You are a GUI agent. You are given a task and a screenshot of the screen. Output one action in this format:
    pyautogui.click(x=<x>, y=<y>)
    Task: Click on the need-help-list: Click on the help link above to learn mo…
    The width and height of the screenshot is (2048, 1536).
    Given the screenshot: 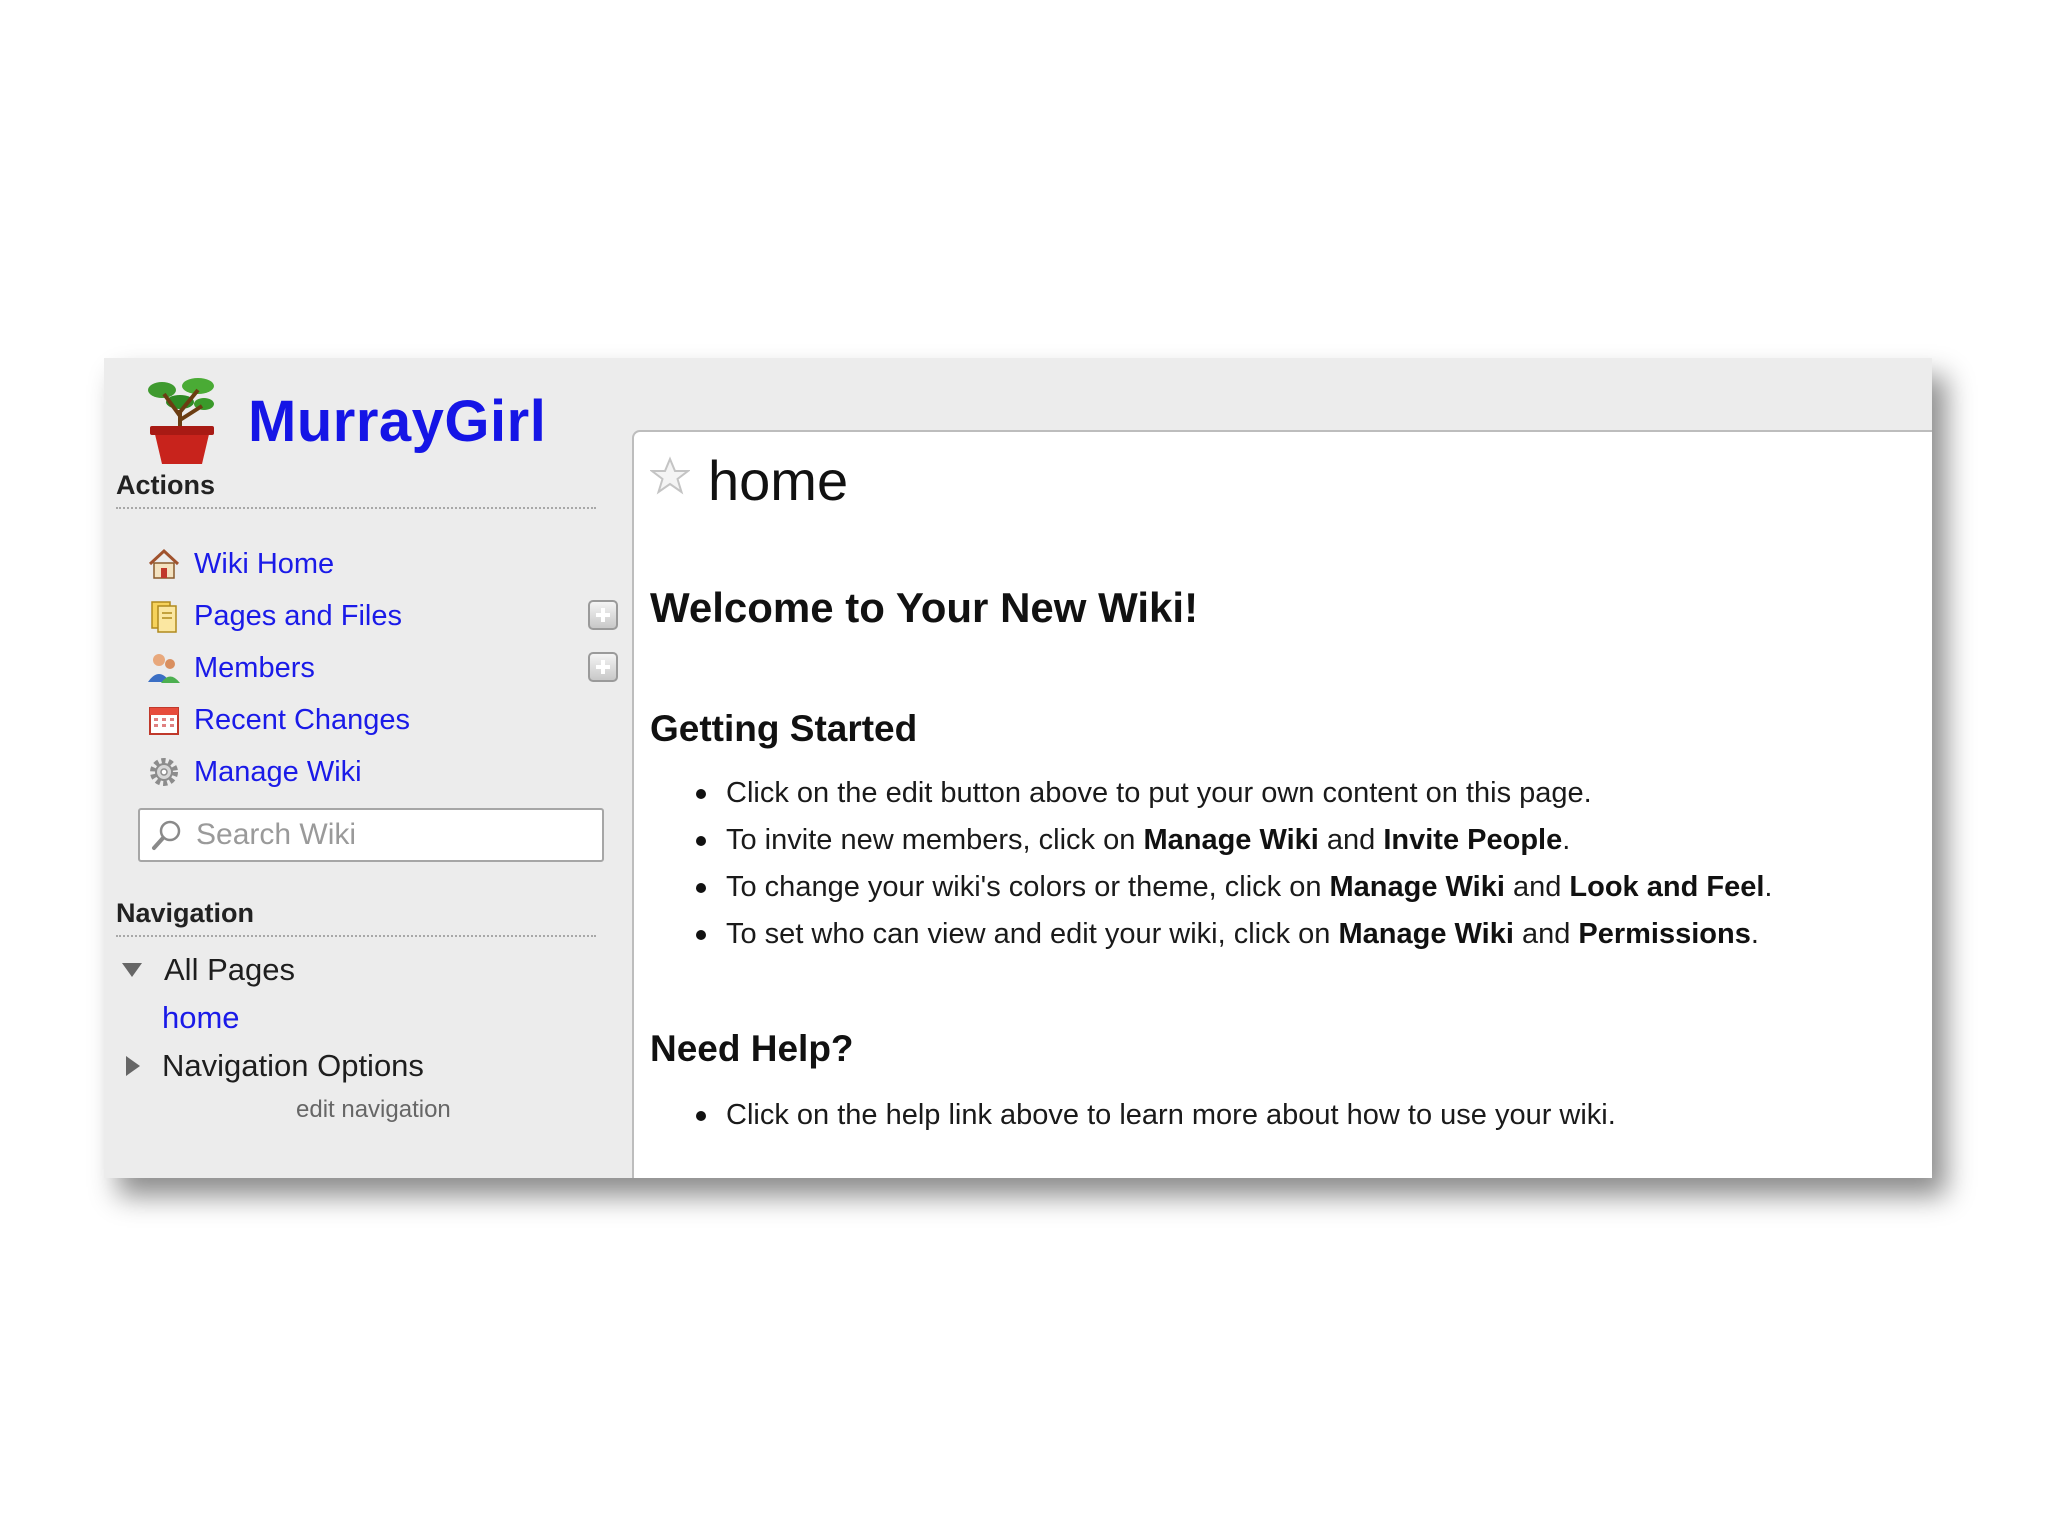 What is the action you would take?
    pyautogui.click(x=1153, y=1115)
    